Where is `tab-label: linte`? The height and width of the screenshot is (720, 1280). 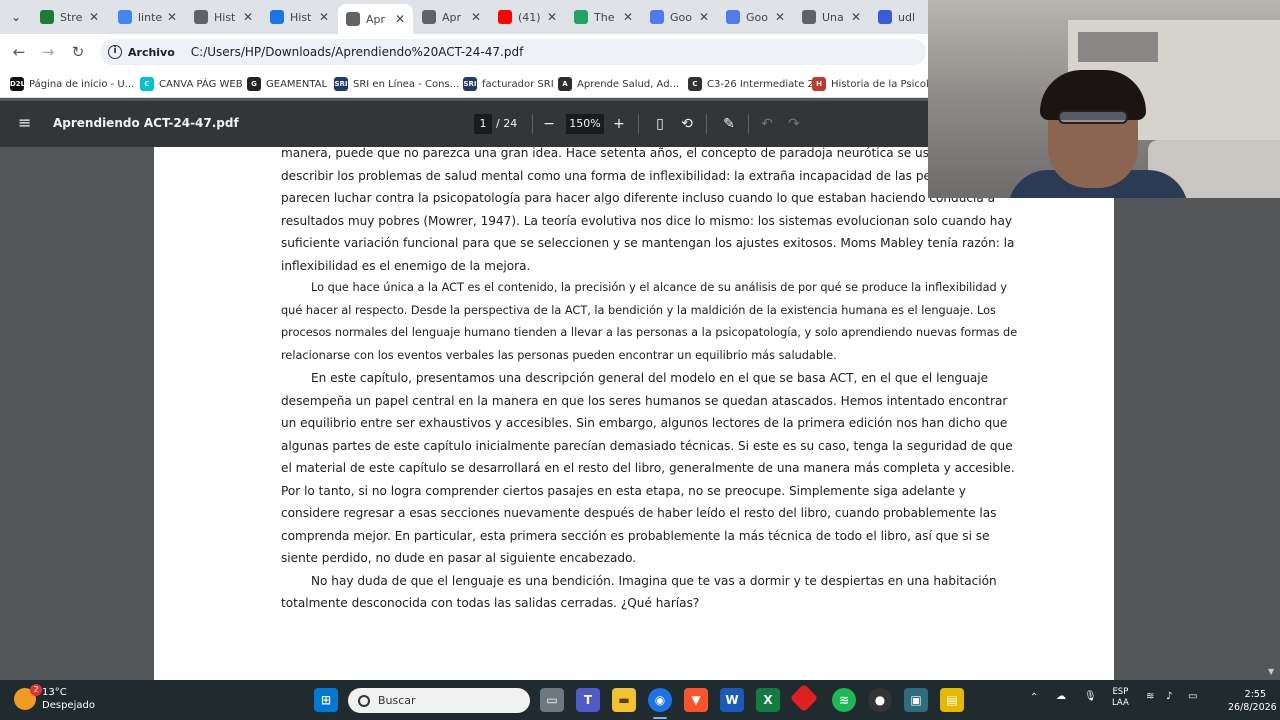
tab-label: linte is located at coordinates (150, 17).